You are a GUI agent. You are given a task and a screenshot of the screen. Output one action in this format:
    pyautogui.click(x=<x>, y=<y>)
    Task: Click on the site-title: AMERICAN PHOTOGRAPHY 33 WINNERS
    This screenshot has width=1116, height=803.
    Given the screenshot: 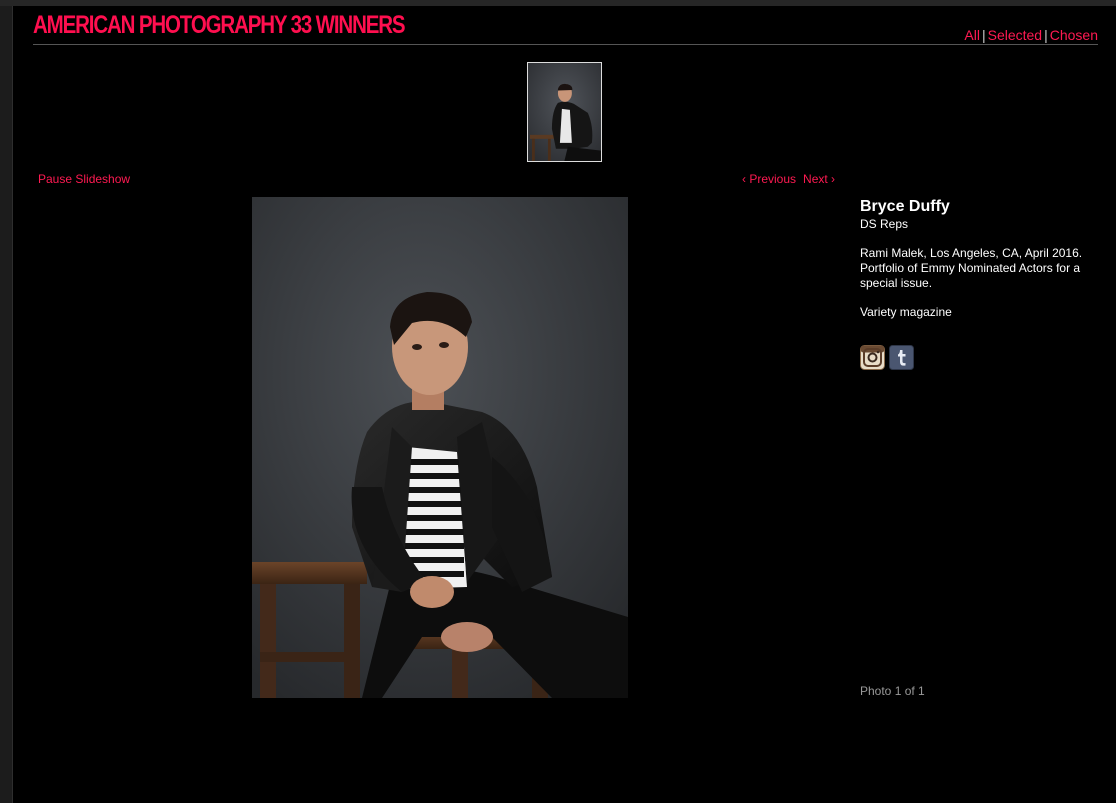 What is the action you would take?
    pyautogui.click(x=219, y=25)
    